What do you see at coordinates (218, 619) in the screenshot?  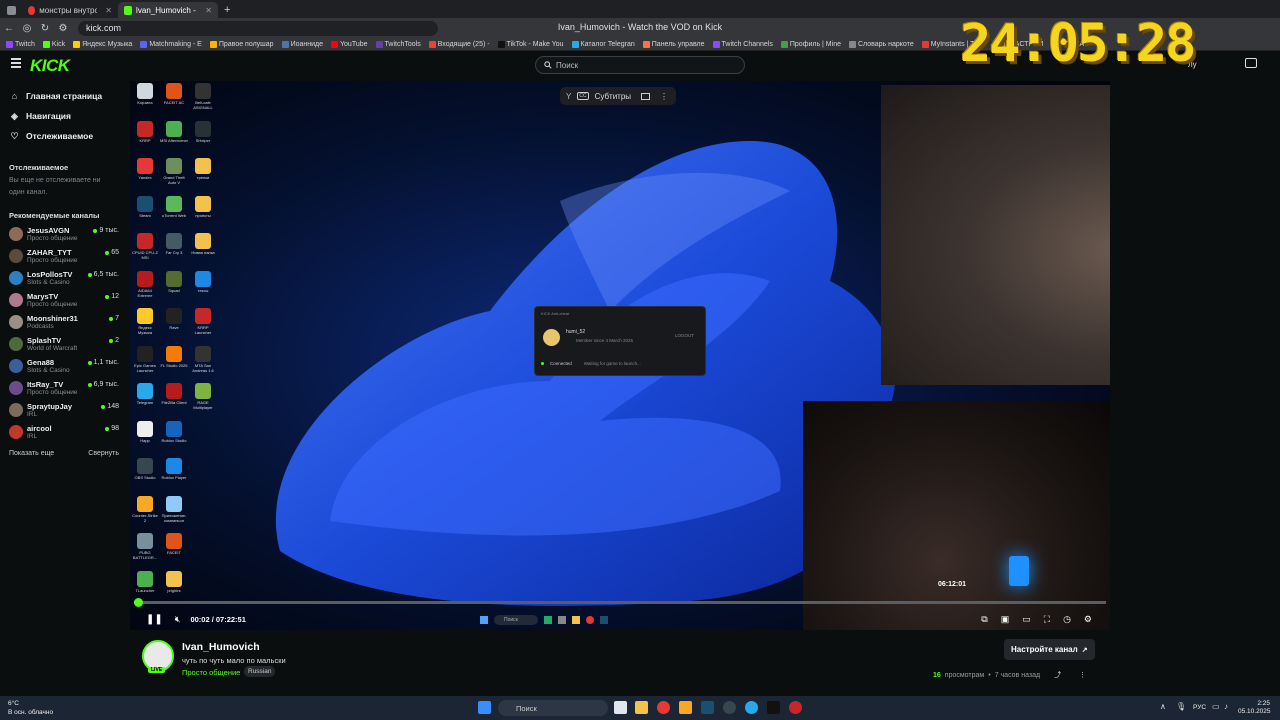 I see `time-display: 00:02 / 07:22:51` at bounding box center [218, 619].